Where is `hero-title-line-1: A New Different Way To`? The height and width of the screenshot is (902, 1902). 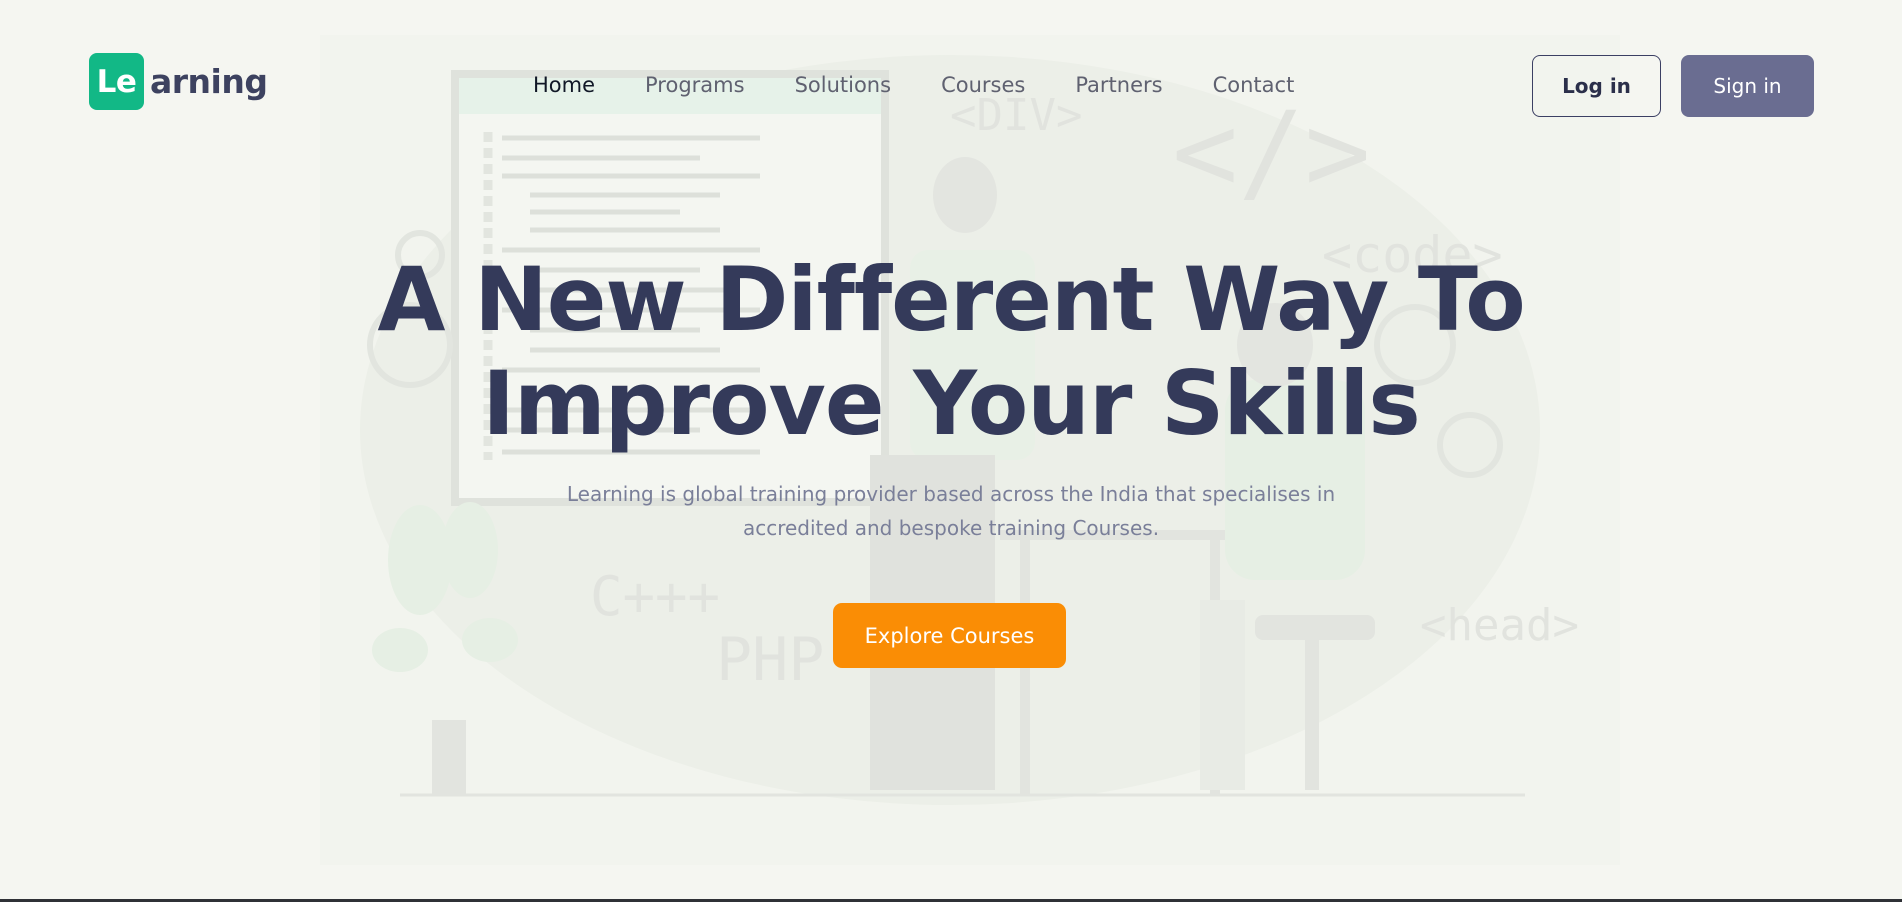
hero-title-line-1: A New Different Way To is located at coordinates (951, 299).